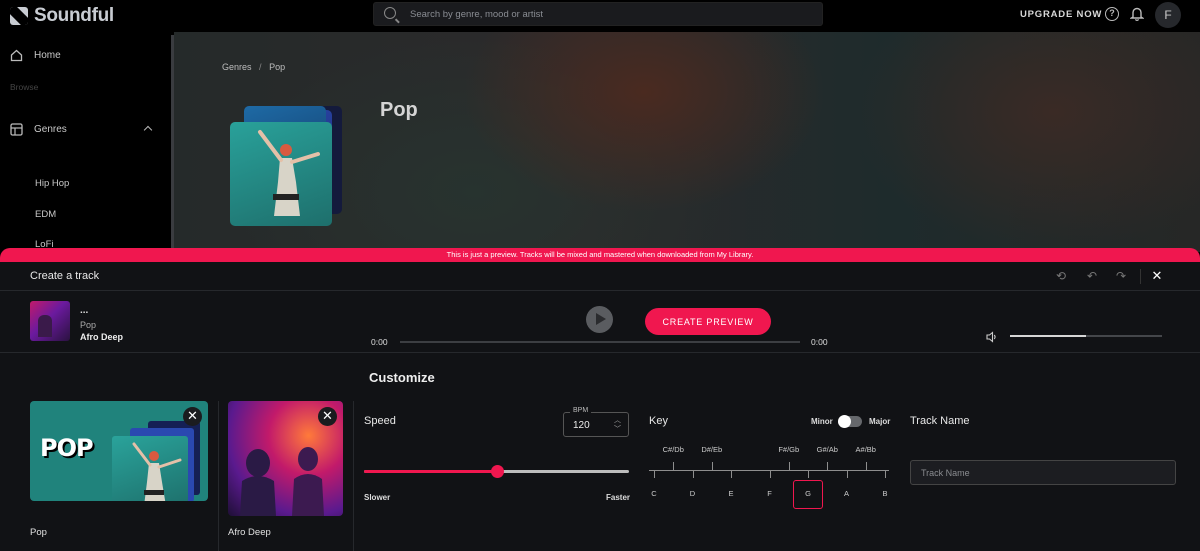 The image size is (1200, 551). What do you see at coordinates (673, 449) in the screenshot?
I see `key-option-sharp: C#/Db` at bounding box center [673, 449].